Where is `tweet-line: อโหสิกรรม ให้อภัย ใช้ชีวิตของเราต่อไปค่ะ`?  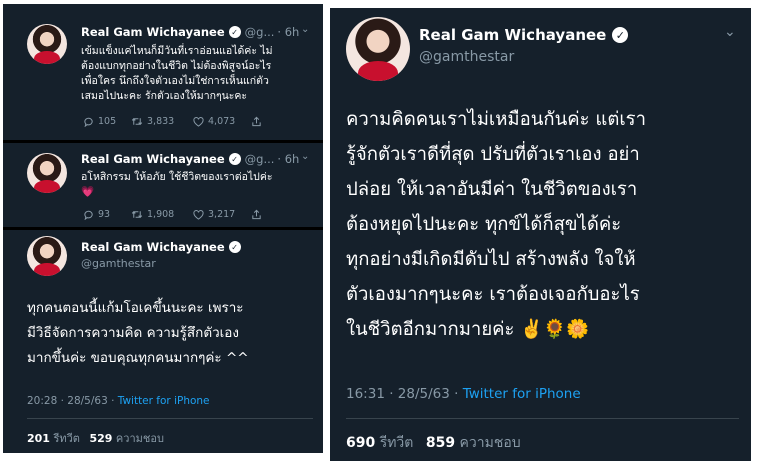
tweet-line: อโหสิกรรม ให้อภัย ใช้ชีวิตของเราต่อไปค่ะ is located at coordinates (177, 177).